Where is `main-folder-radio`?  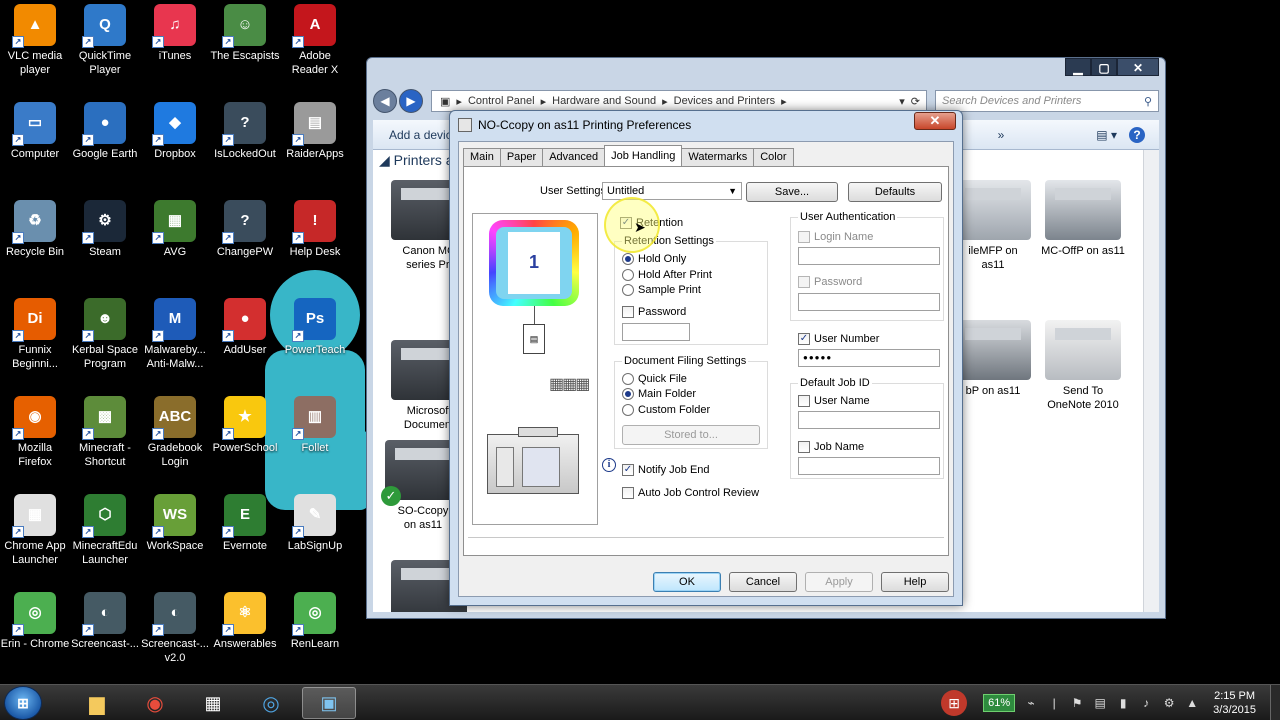 main-folder-radio is located at coordinates (628, 394).